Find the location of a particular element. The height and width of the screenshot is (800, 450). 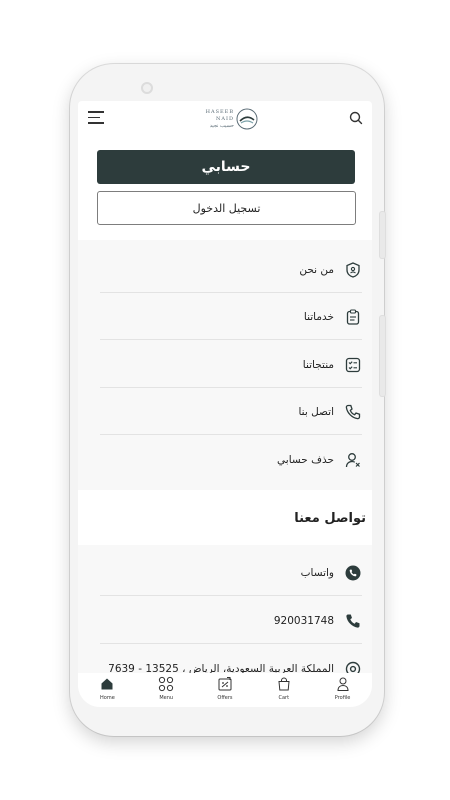

nav-label: Menu is located at coordinates (166, 698).